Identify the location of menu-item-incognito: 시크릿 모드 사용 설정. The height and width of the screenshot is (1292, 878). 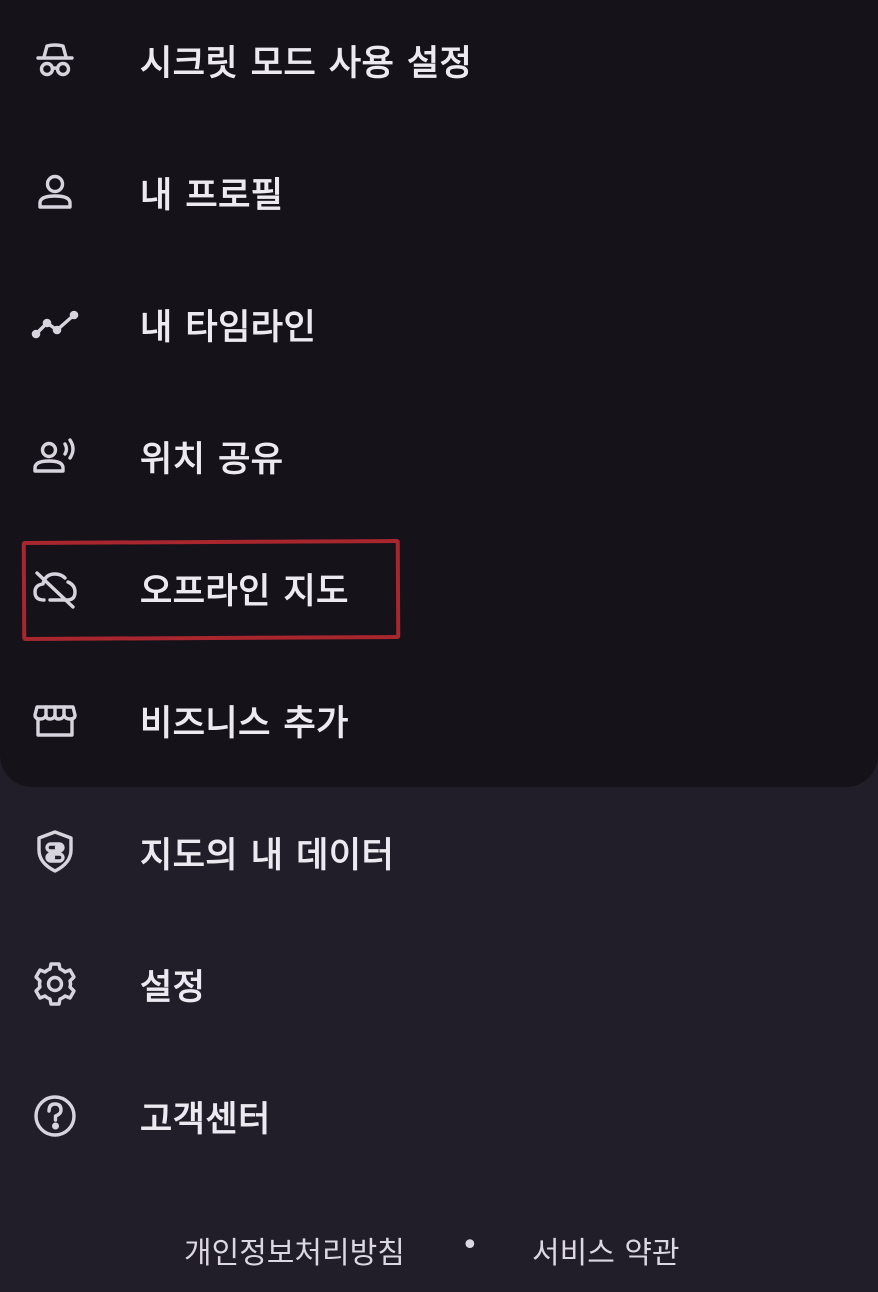
(439, 60).